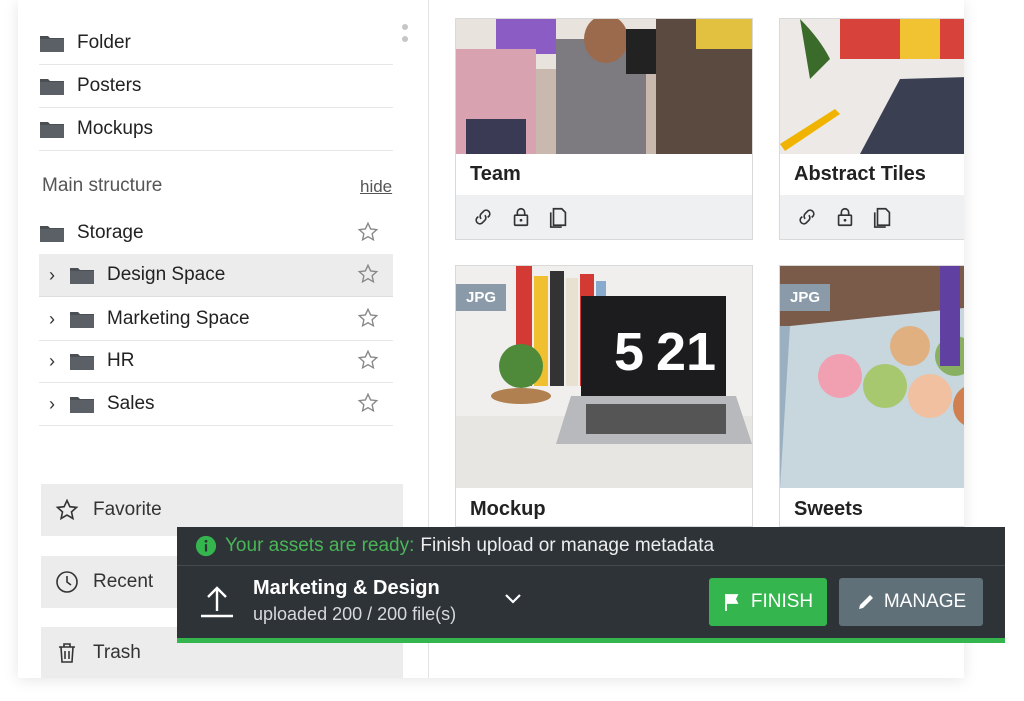  I want to click on finish-button: FINISH, so click(768, 602).